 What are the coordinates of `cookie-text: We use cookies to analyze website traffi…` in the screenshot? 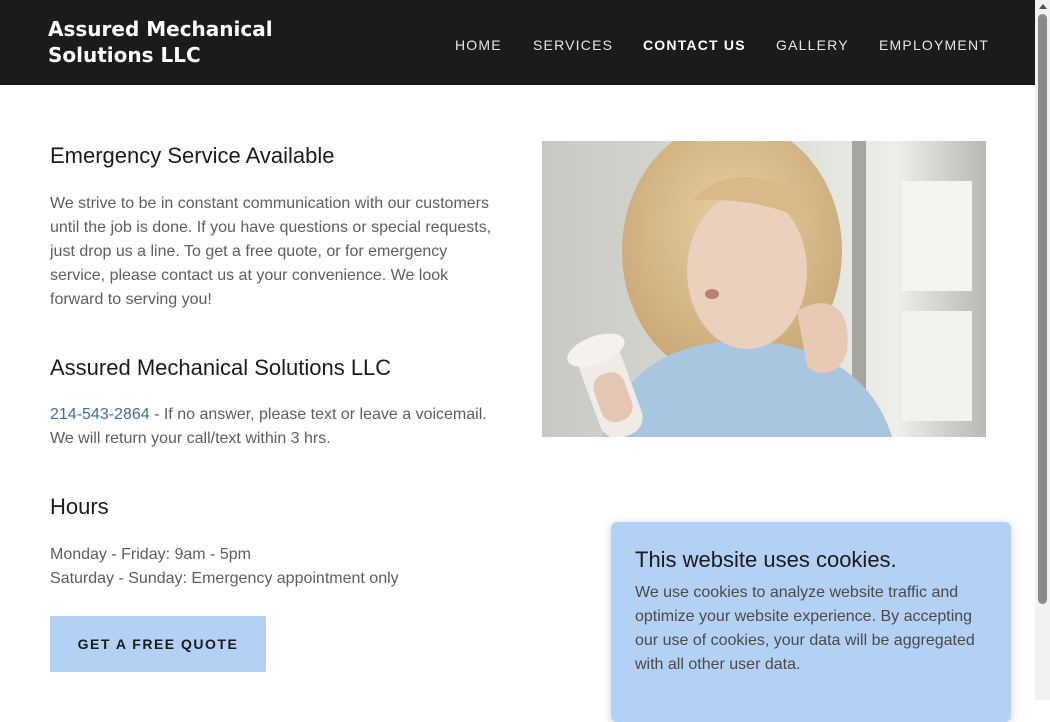 It's located at (805, 628).